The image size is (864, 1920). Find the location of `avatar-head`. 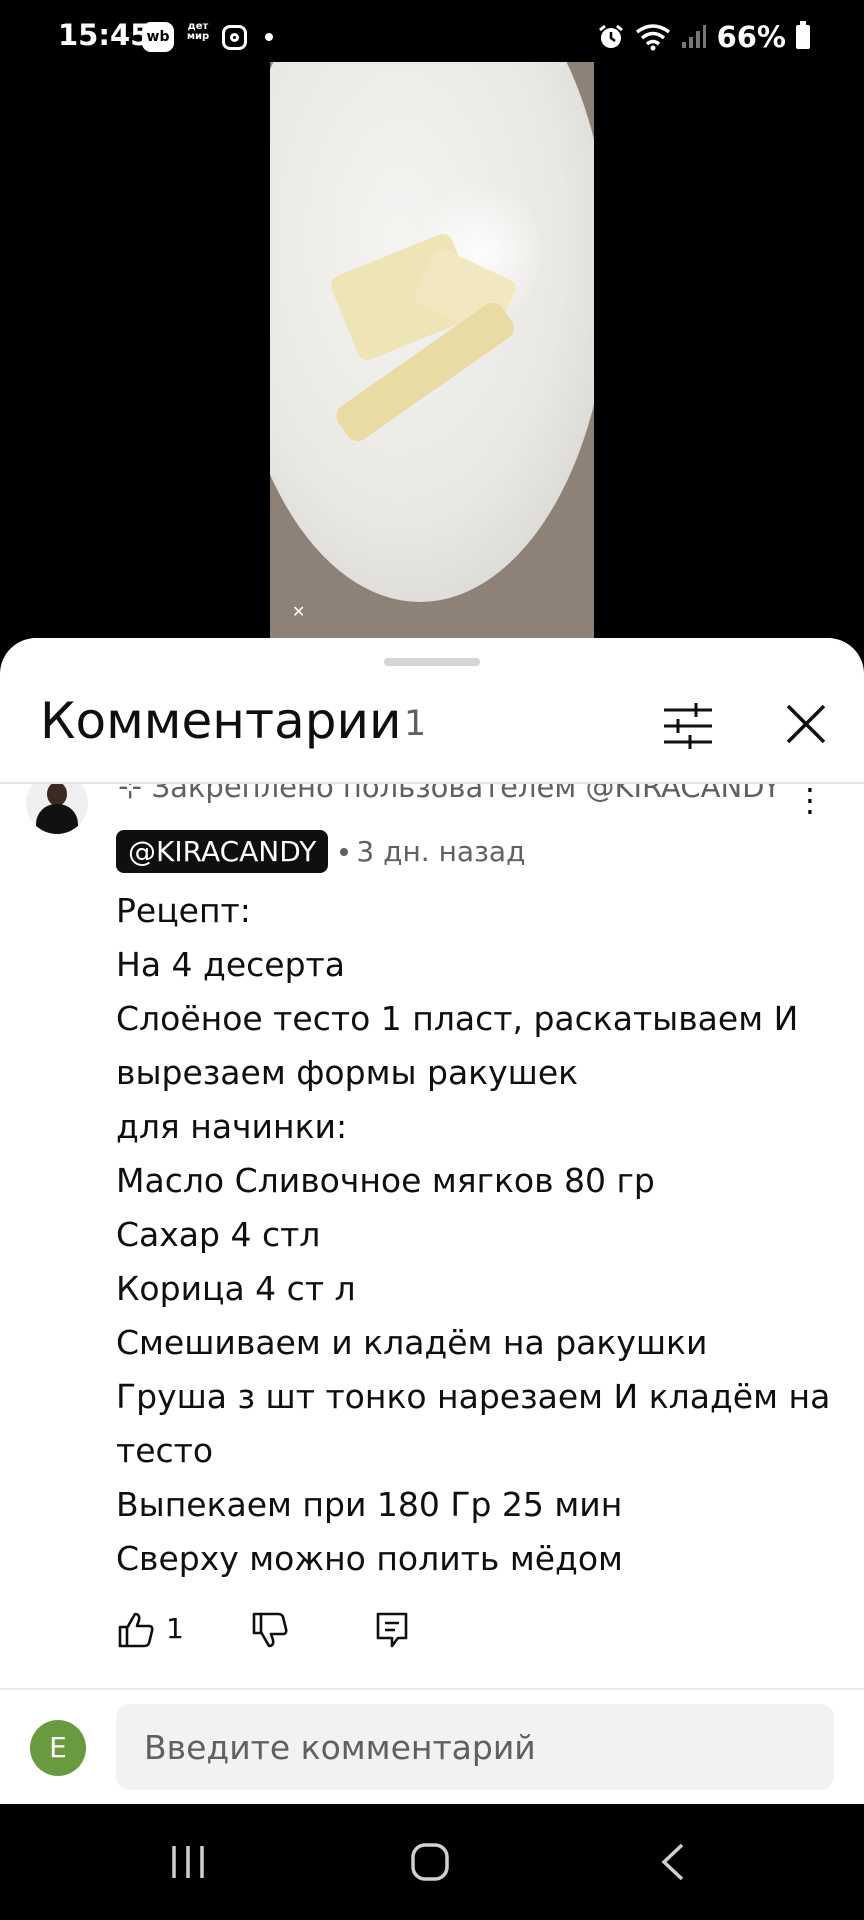

avatar-head is located at coordinates (57, 795).